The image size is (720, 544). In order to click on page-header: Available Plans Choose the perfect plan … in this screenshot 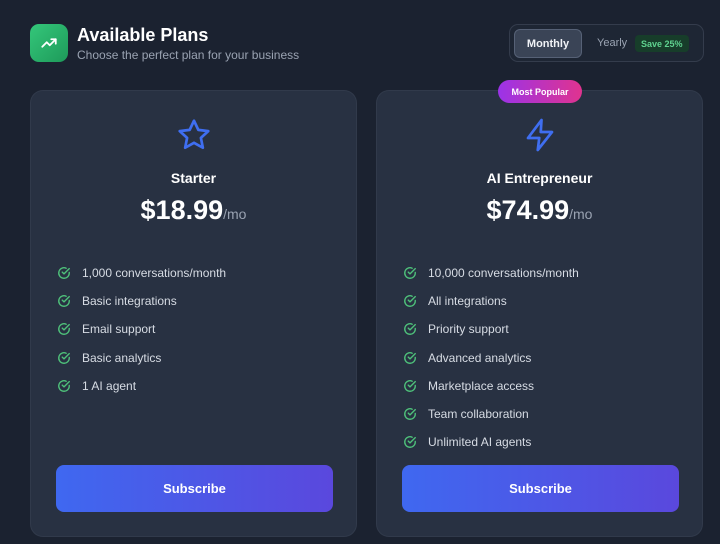, I will do `click(164, 43)`.